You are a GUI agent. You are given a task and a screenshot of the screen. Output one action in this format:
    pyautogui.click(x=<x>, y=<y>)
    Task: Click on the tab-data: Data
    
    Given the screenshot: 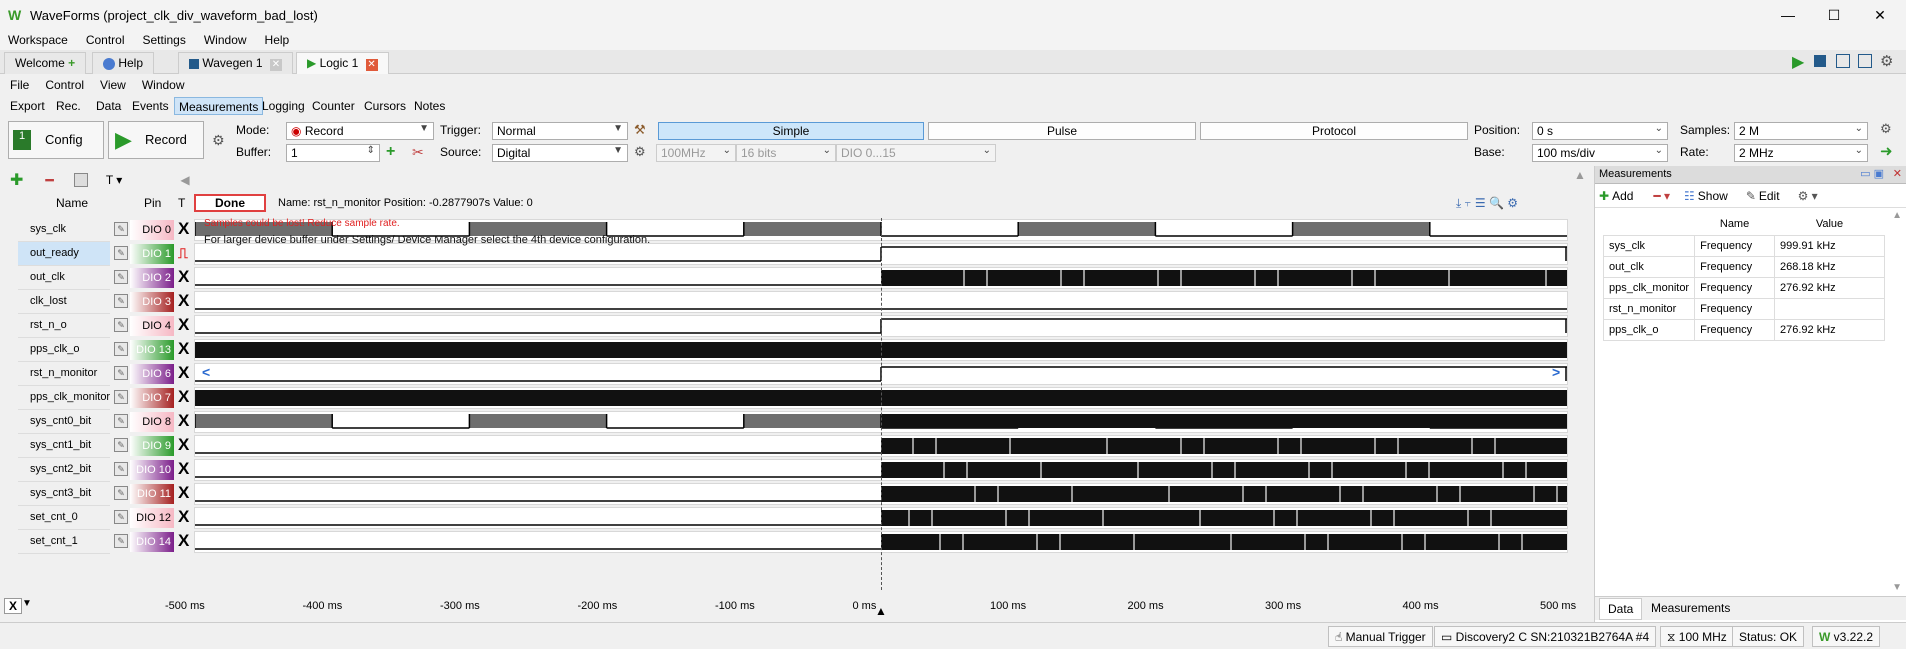 What is the action you would take?
    pyautogui.click(x=1621, y=609)
    